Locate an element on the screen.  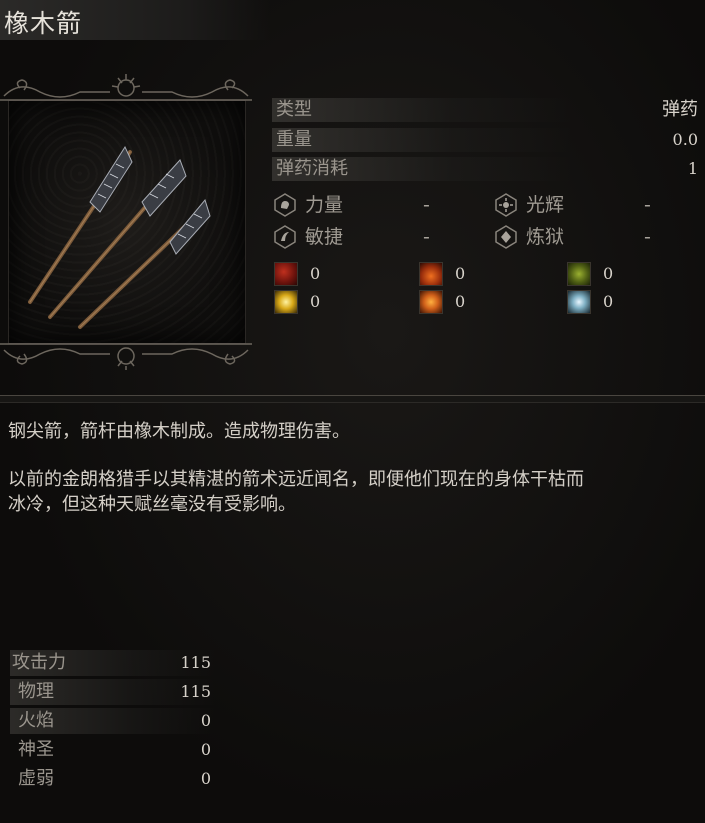
stat-value-weight: 0.0 is located at coordinates (685, 139).